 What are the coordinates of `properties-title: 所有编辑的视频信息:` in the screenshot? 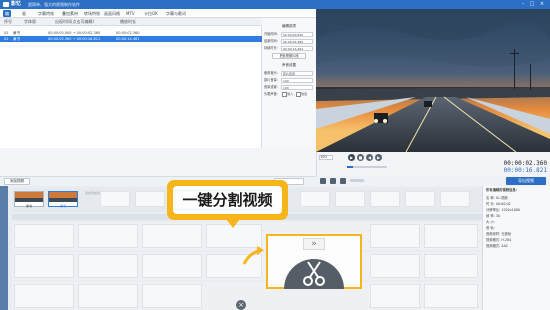 It's located at (501, 190).